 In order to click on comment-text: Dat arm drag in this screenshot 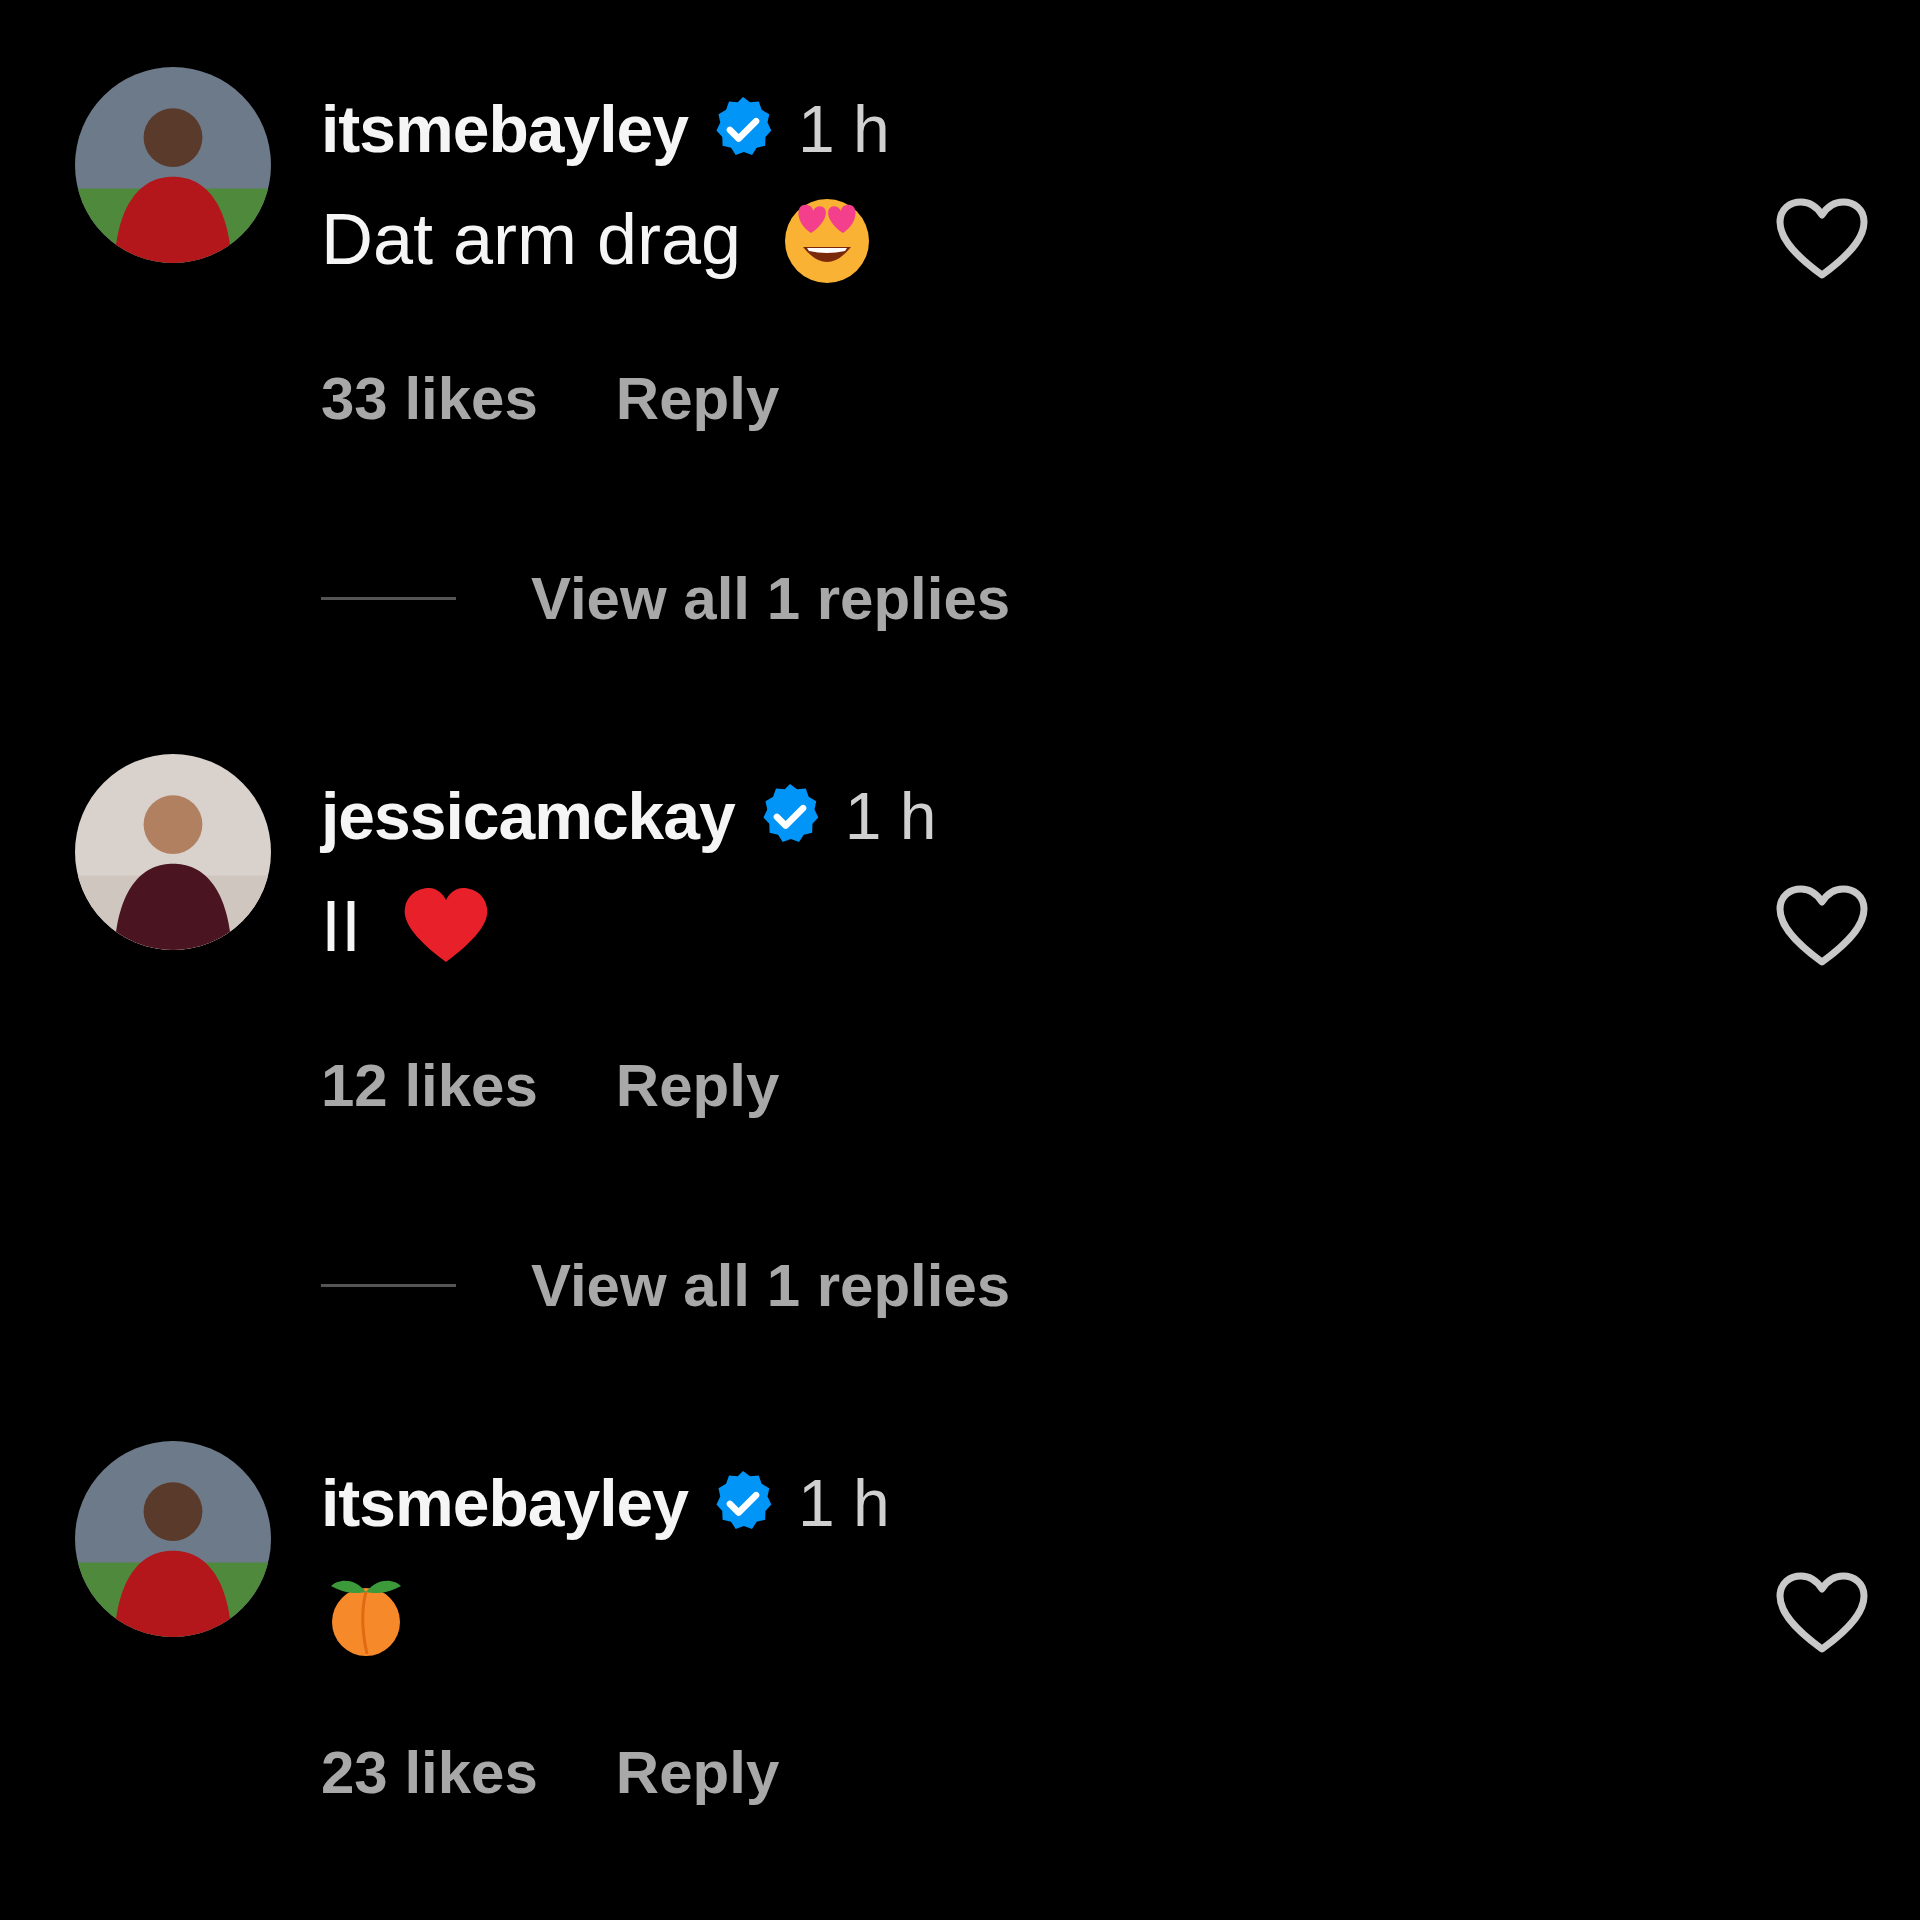, I will do `click(531, 239)`.